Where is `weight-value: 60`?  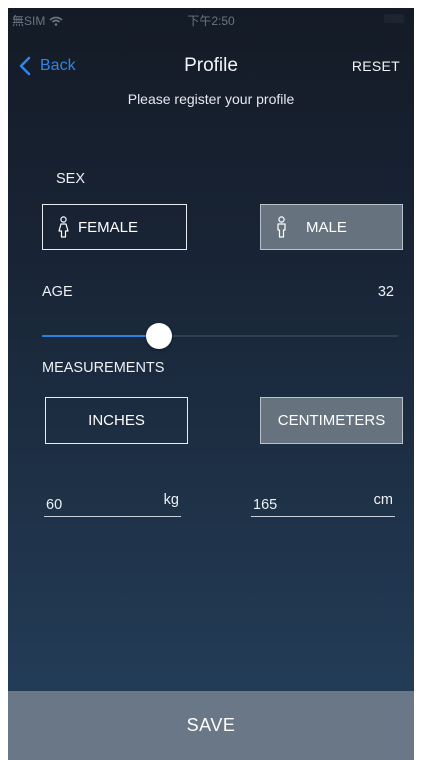
weight-value: 60 is located at coordinates (54, 505).